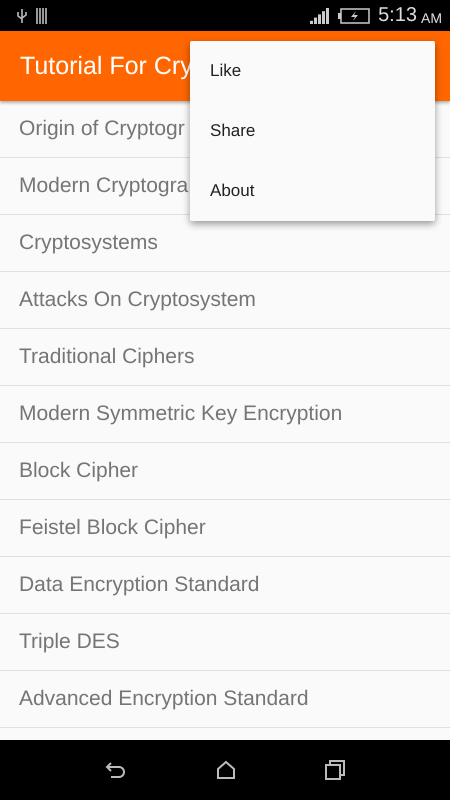 Image resolution: width=450 pixels, height=800 pixels. What do you see at coordinates (225, 414) in the screenshot?
I see `list-item: Modern Symmetric Key Encryption` at bounding box center [225, 414].